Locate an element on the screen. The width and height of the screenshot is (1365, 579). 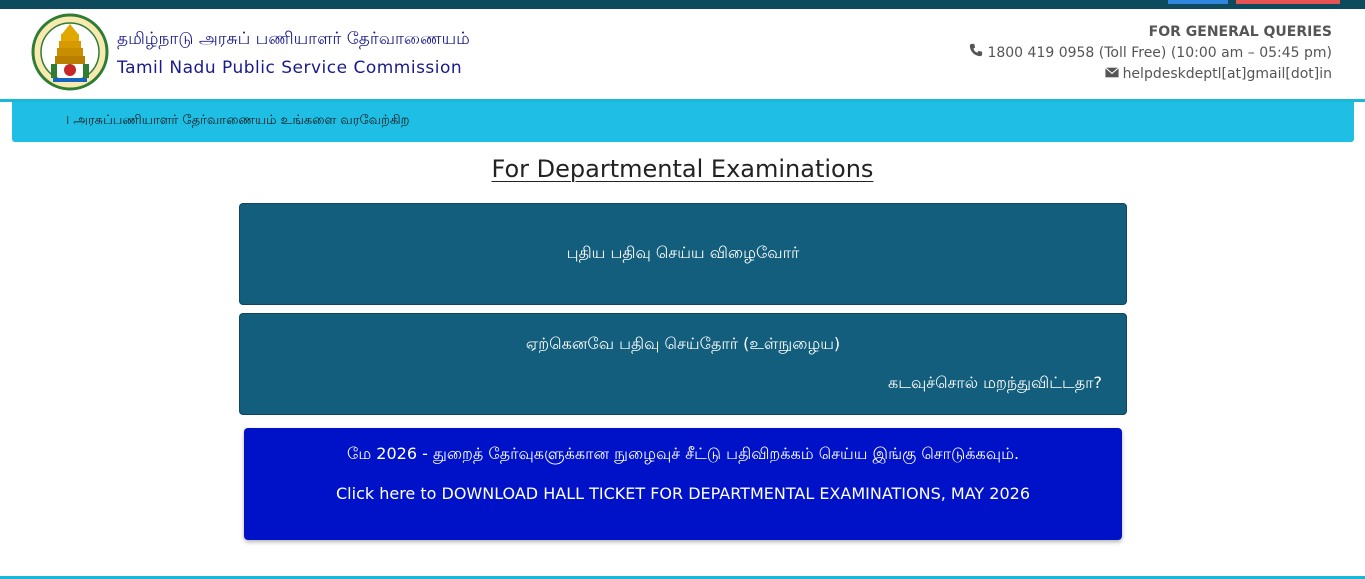
contact-heading: FOR GENERAL QUERIES is located at coordinates (1240, 32).